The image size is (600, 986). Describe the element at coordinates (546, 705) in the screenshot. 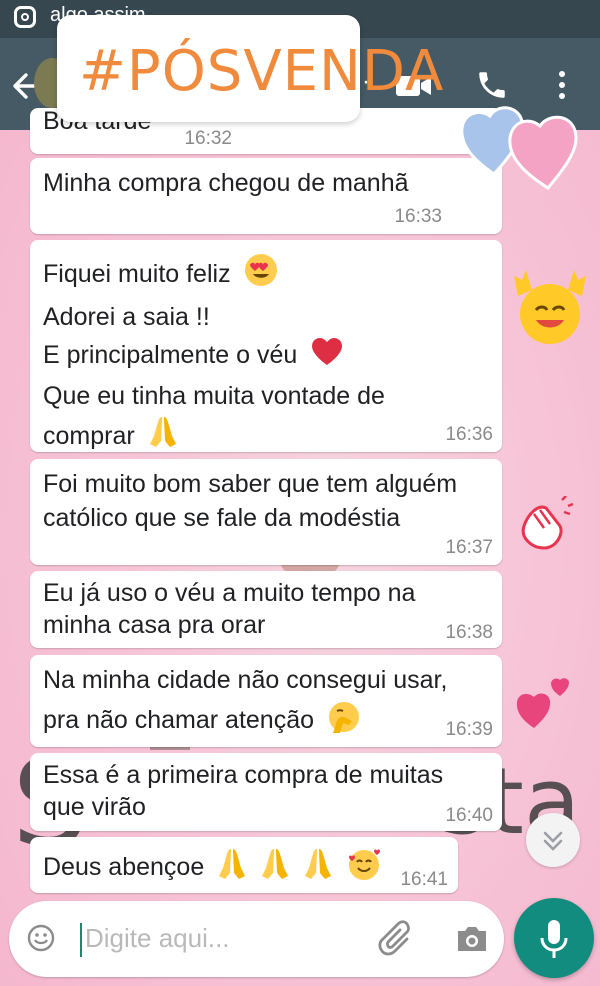

I see `two-hearts-sticker-icon` at that location.